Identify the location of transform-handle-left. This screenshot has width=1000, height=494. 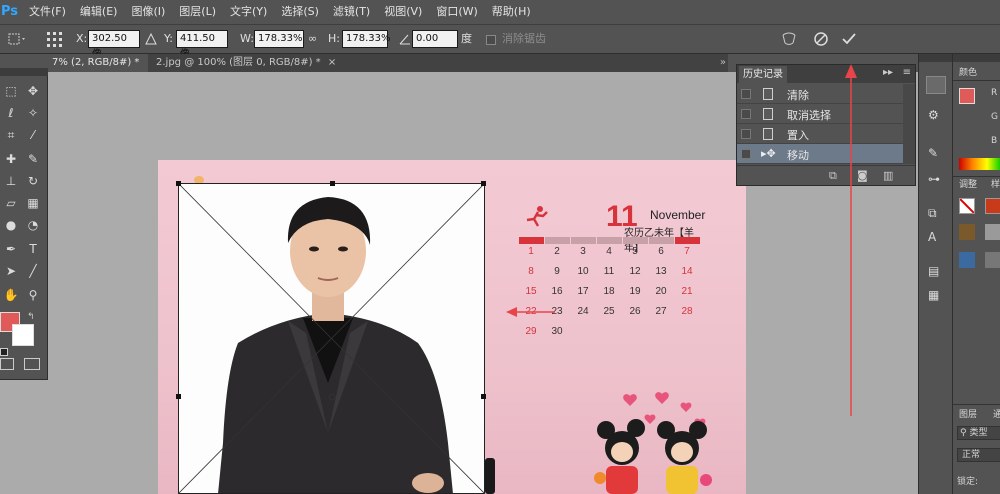
(178, 396).